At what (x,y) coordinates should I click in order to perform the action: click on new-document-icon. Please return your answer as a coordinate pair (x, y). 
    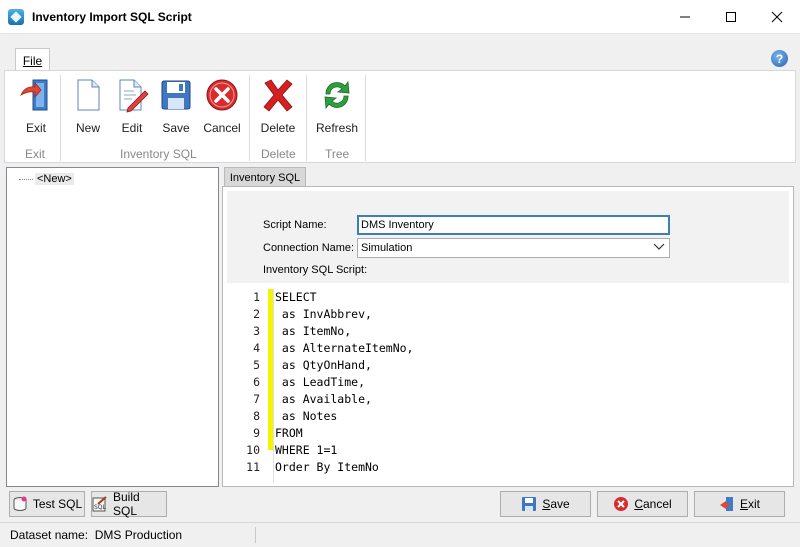
    Looking at the image, I should click on (88, 95).